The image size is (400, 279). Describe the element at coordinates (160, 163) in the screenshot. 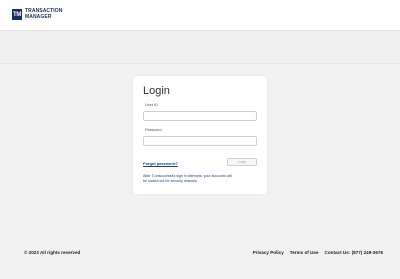

I see `forgot-password-link: Forgot password?` at that location.